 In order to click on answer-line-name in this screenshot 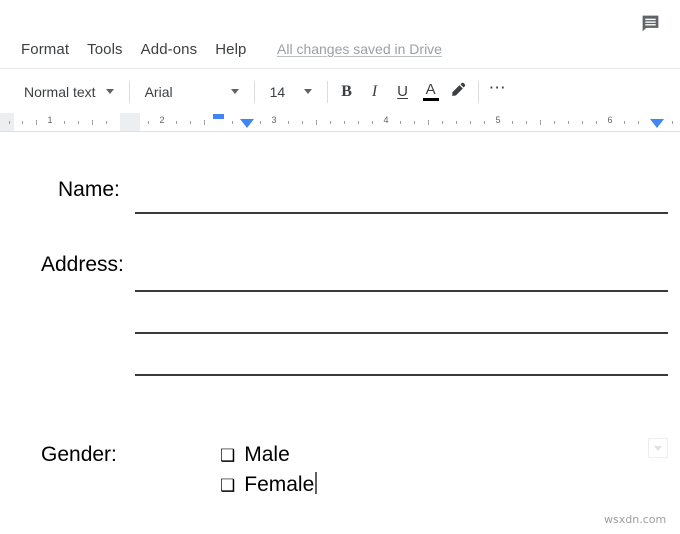, I will do `click(401, 213)`.